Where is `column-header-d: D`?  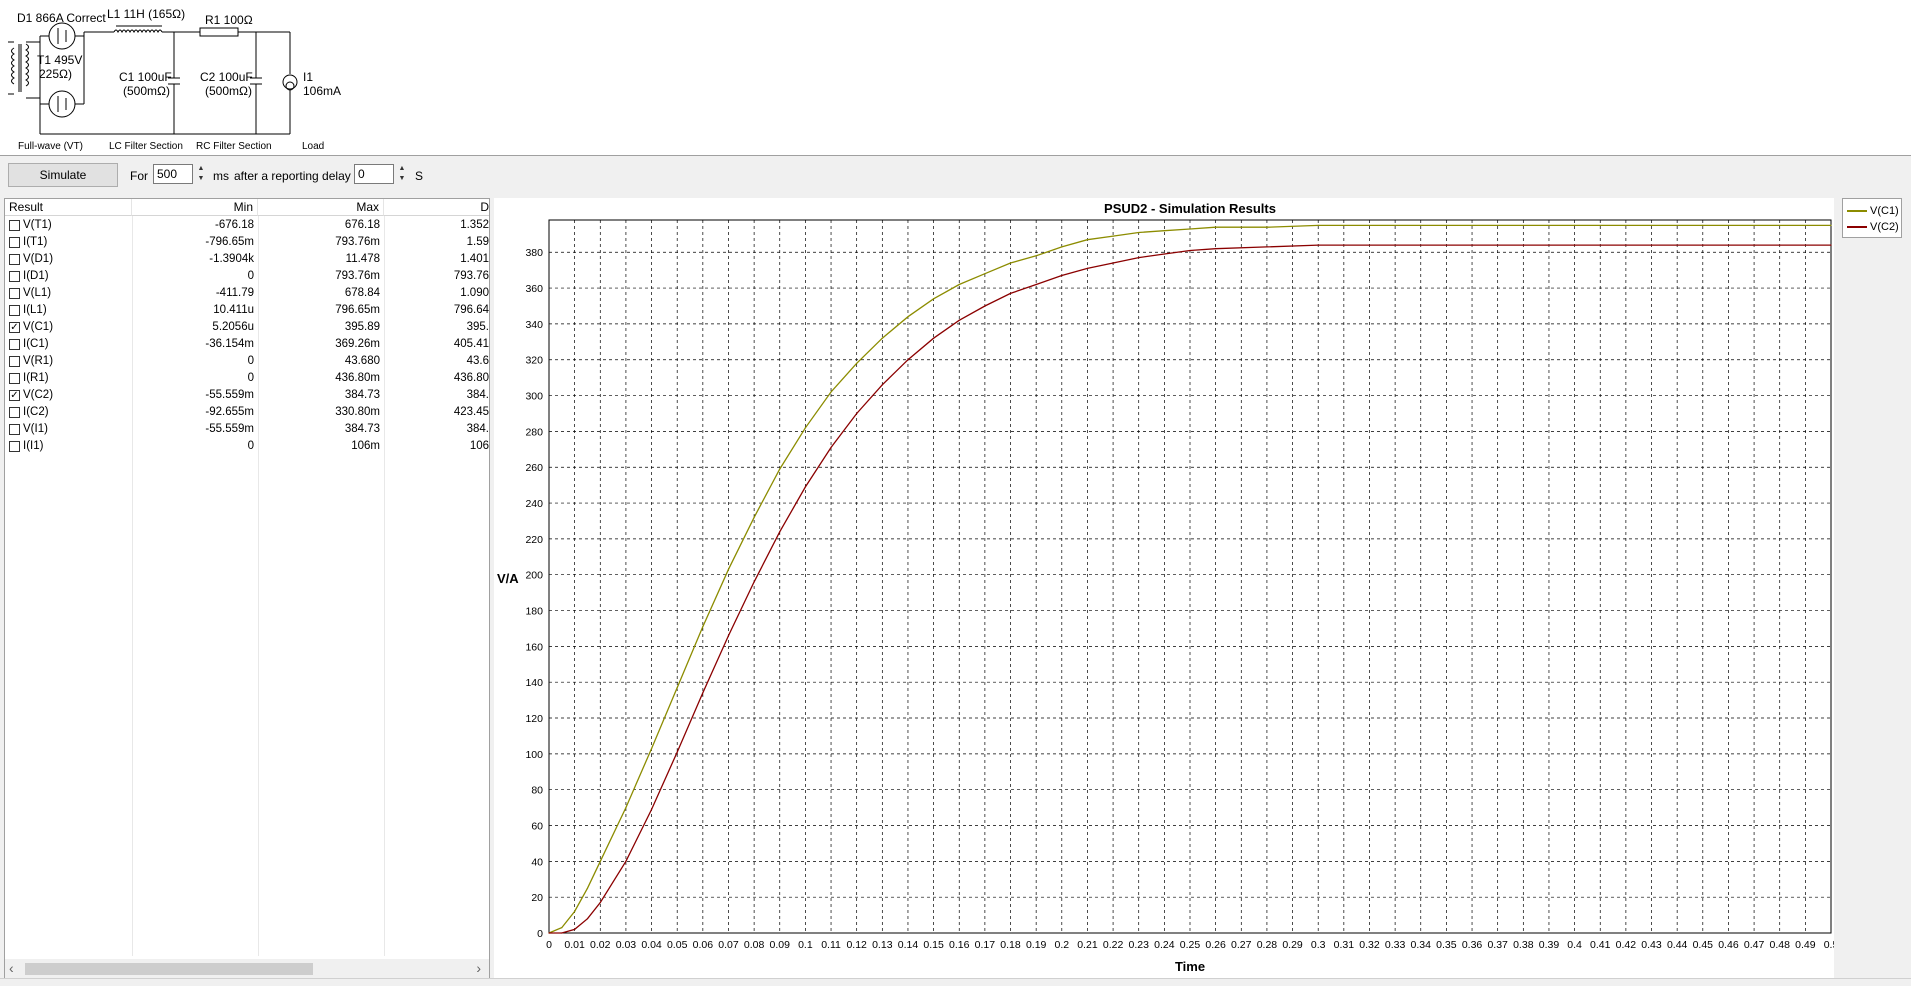
column-header-d: D is located at coordinates (436, 207).